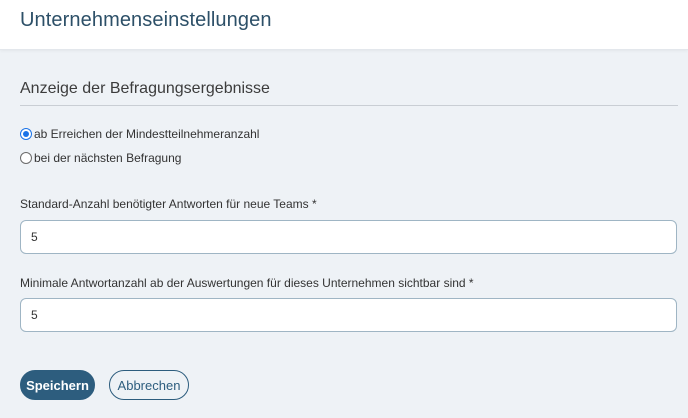 This screenshot has width=688, height=418. What do you see at coordinates (349, 105) in the screenshot?
I see `section-divider` at bounding box center [349, 105].